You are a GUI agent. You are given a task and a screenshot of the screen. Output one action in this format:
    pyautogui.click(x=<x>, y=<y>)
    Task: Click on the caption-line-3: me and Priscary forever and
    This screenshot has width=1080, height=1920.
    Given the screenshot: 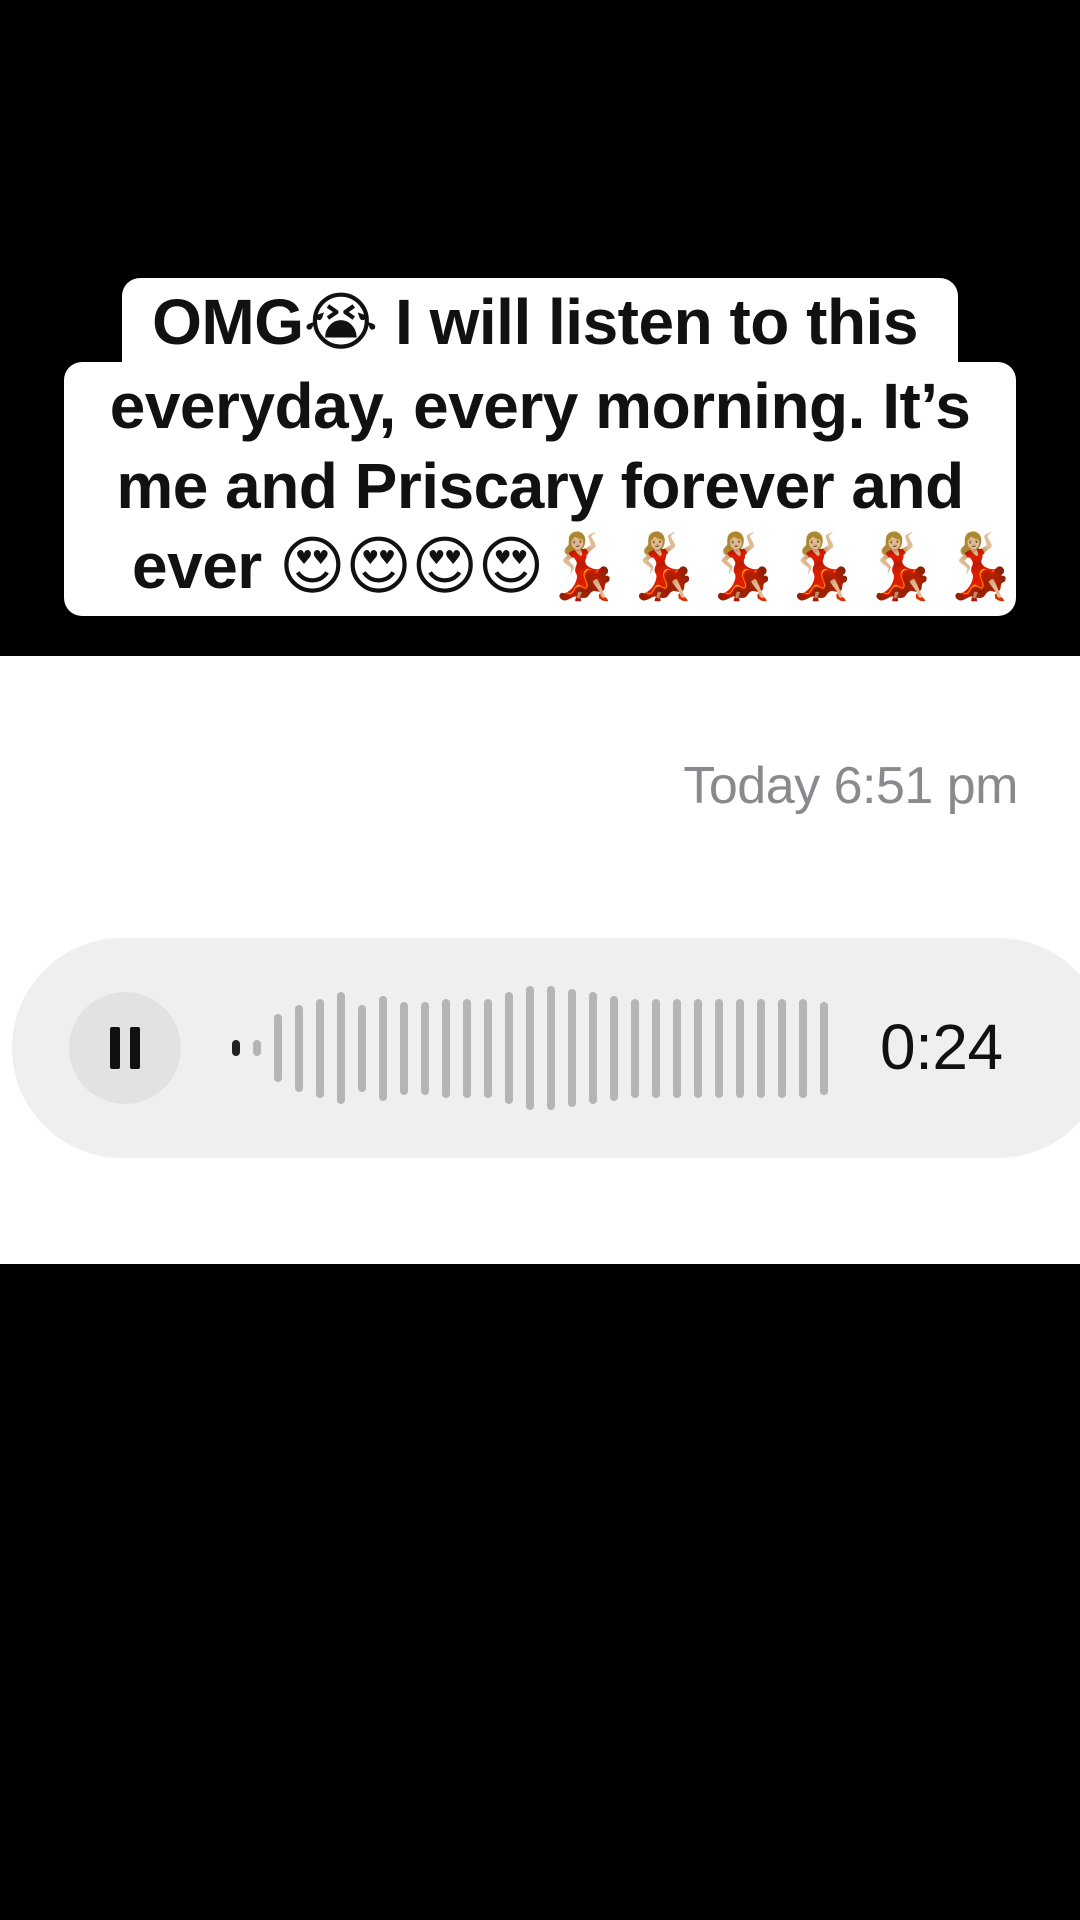 What is the action you would take?
    pyautogui.click(x=540, y=486)
    